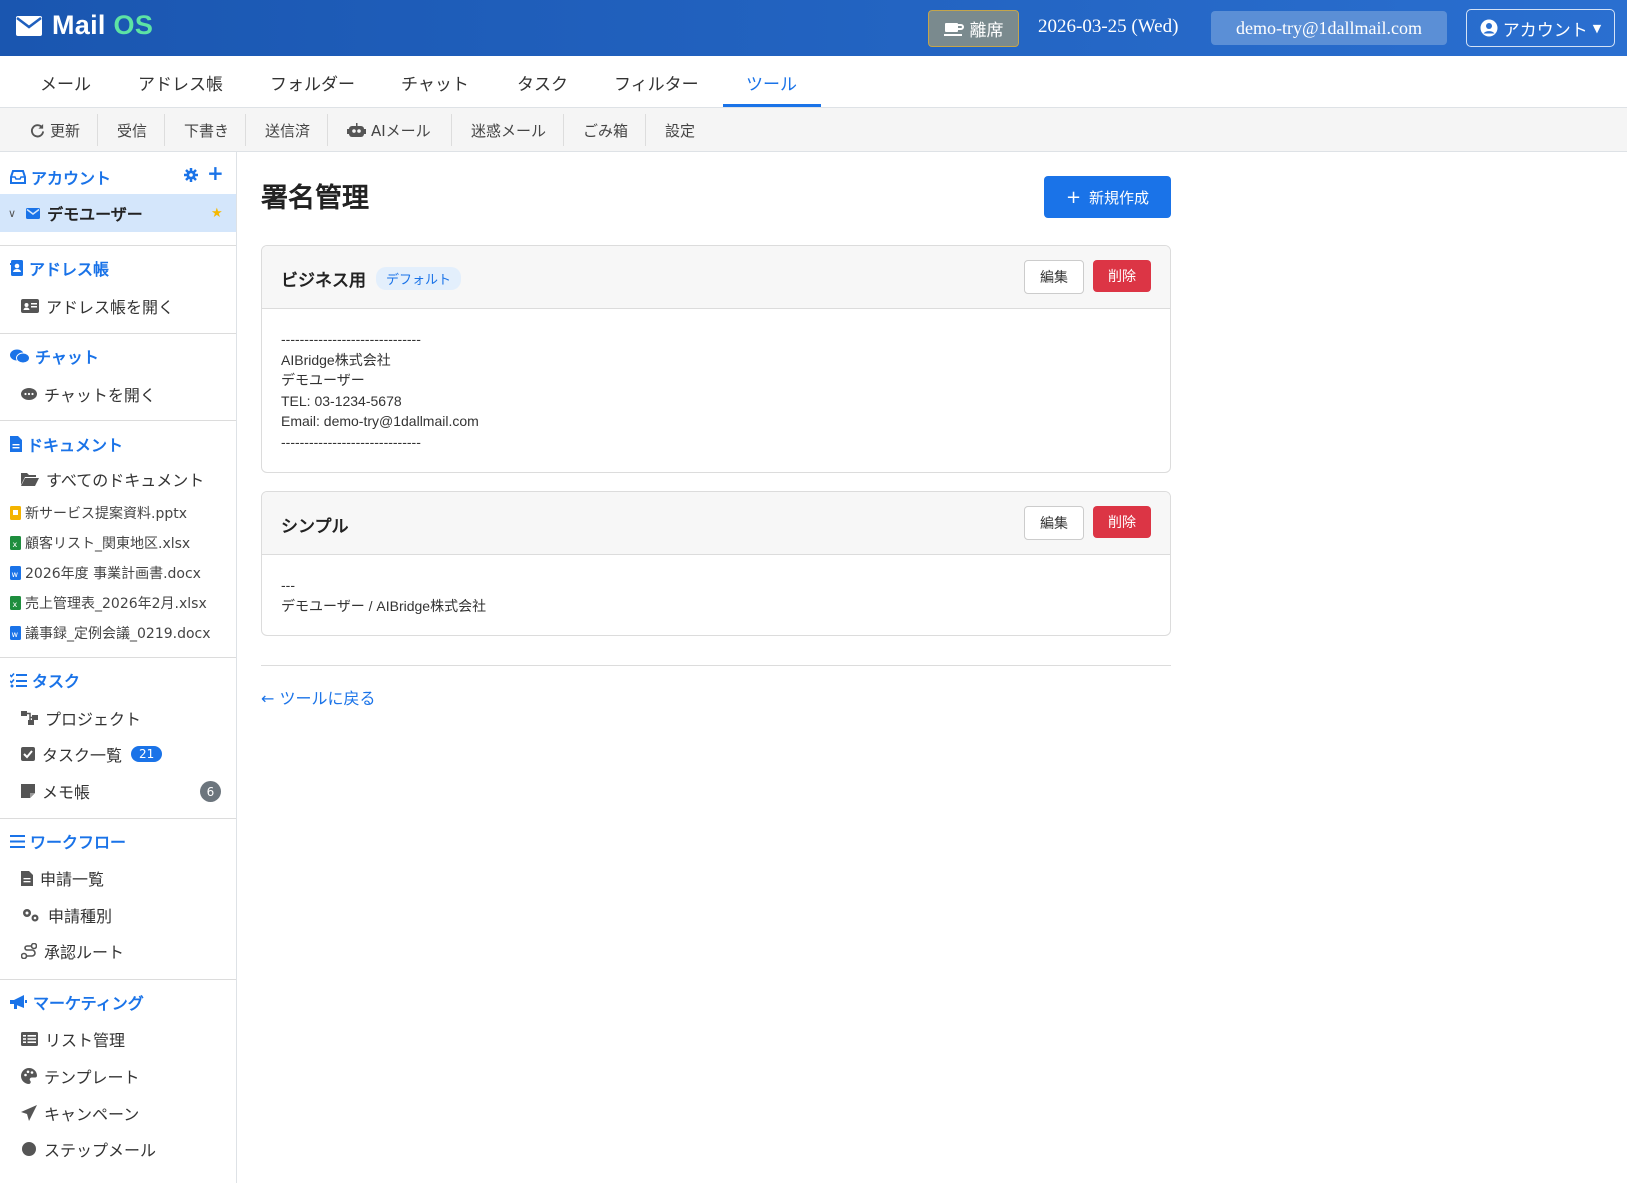 The image size is (1627, 1183). Describe the element at coordinates (72, 879) in the screenshot. I see `requests-label: 申請一覧` at that location.